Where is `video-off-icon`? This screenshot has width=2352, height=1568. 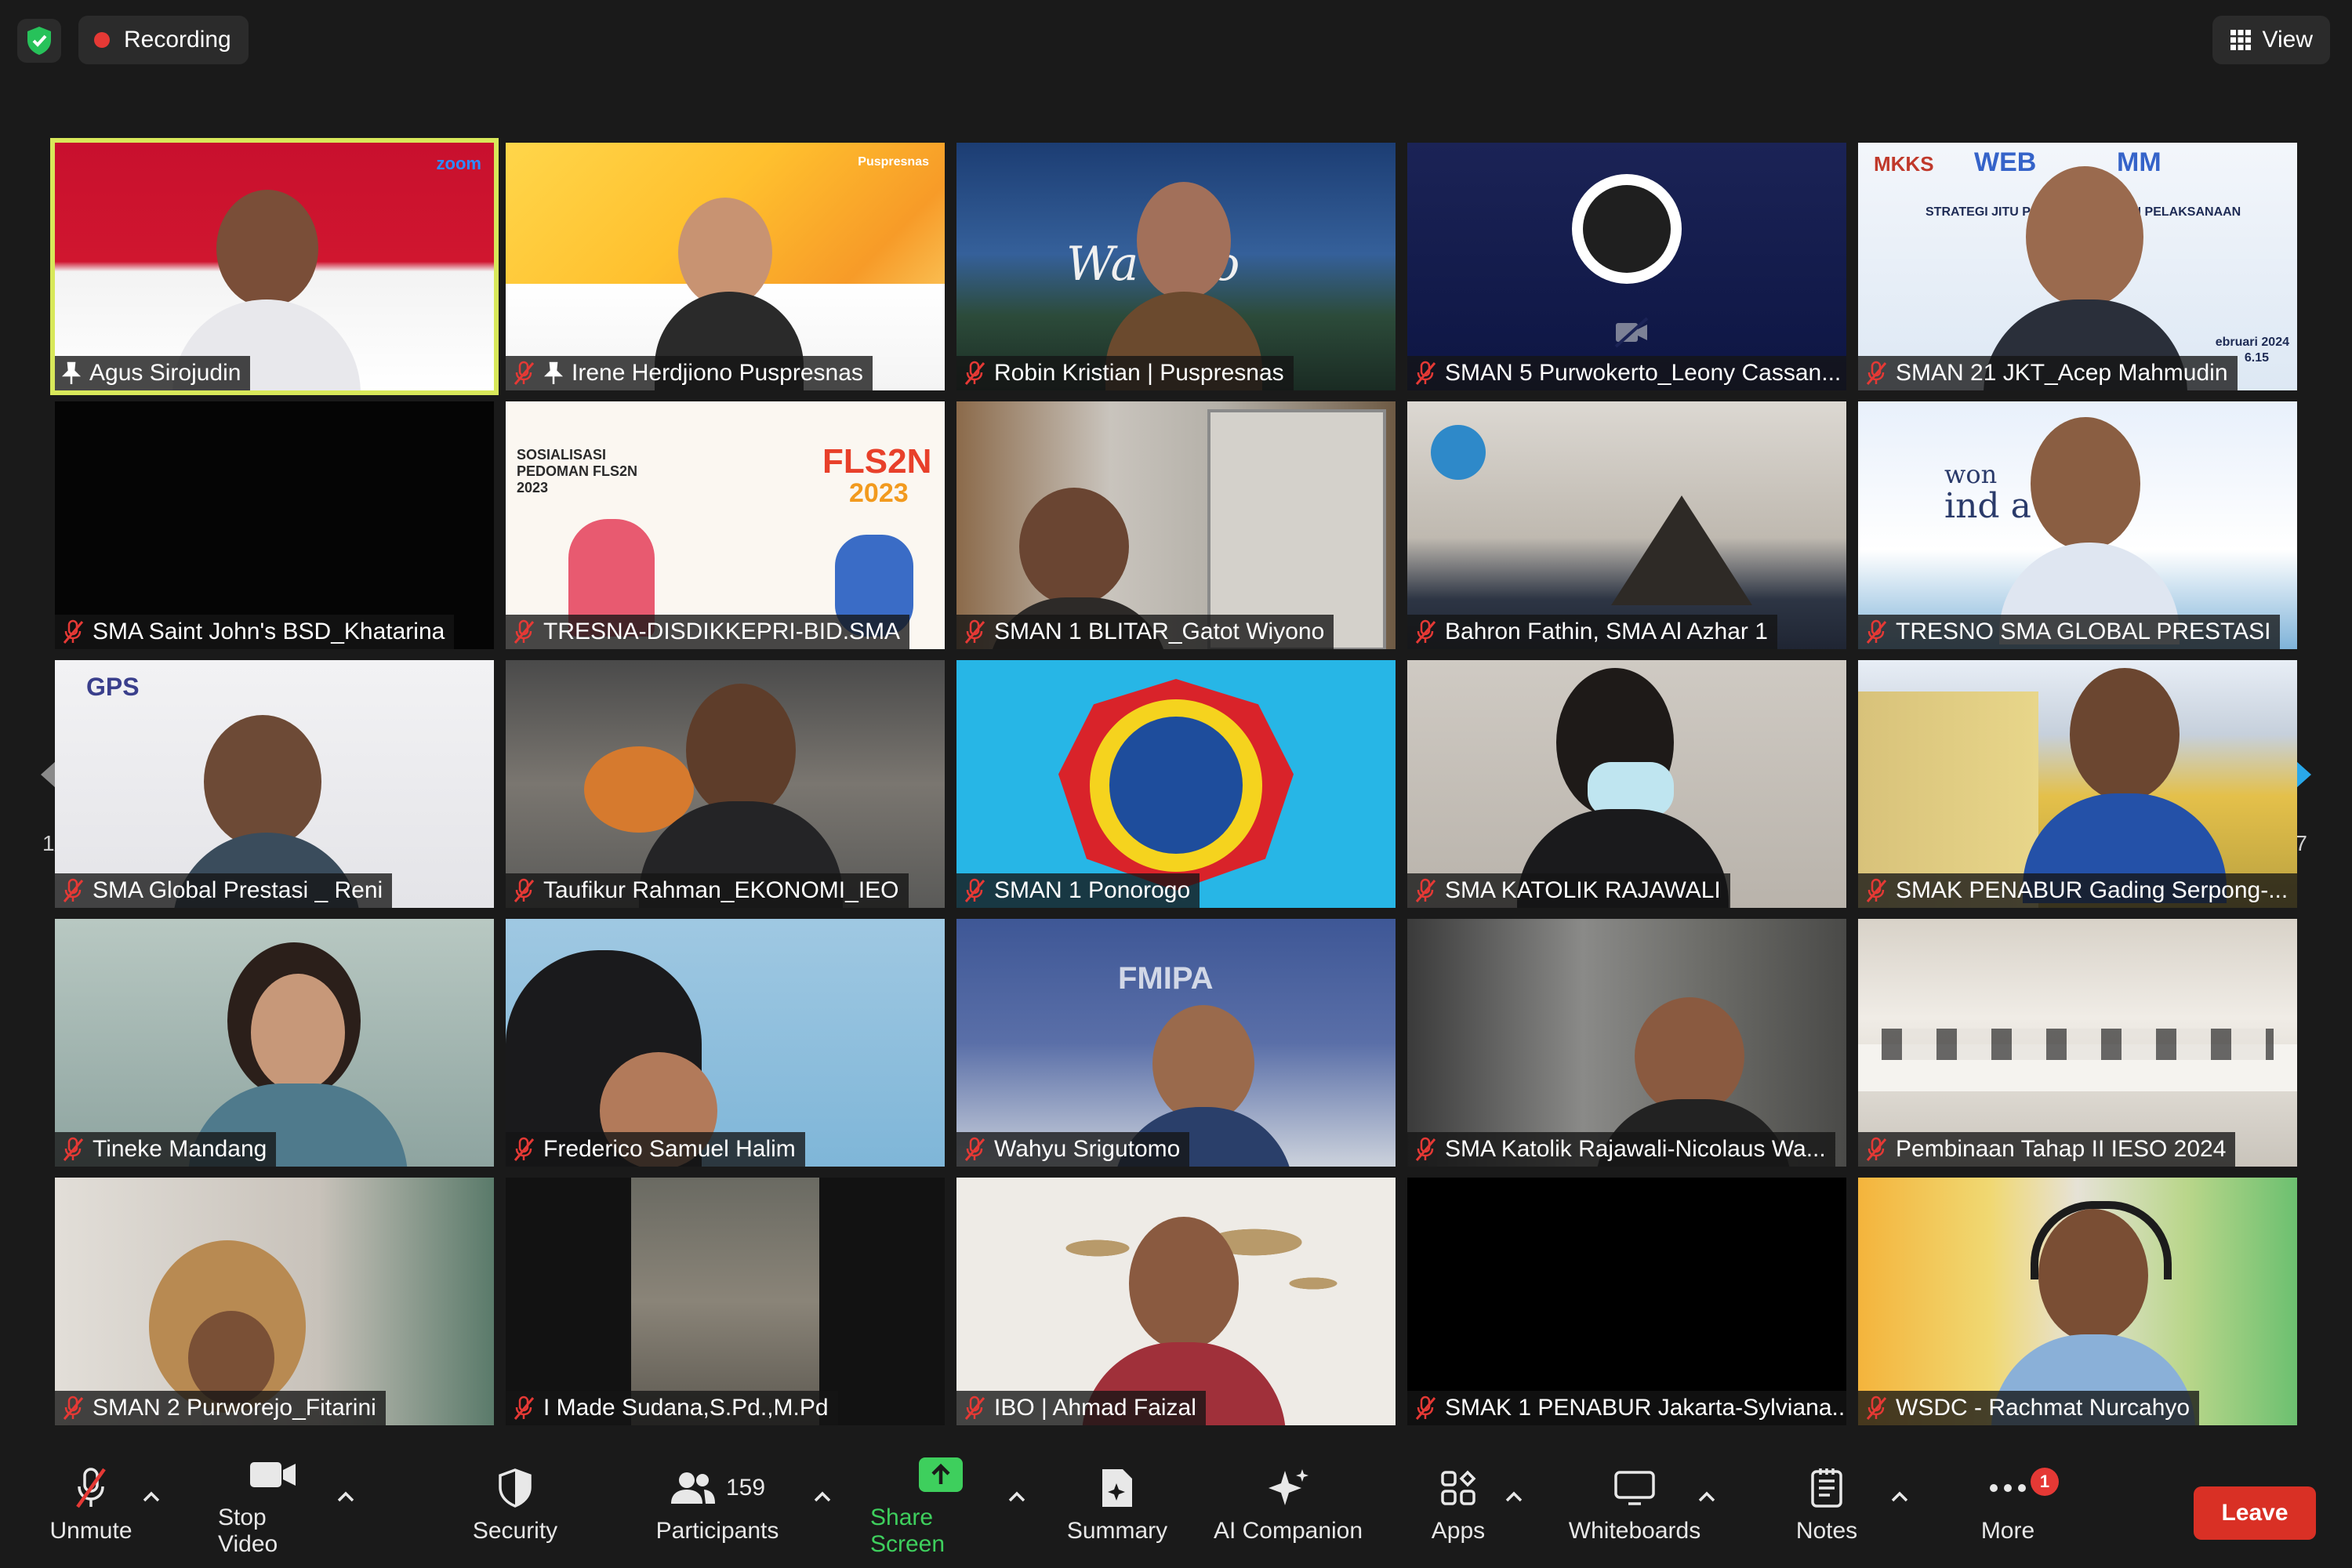
video-off-icon is located at coordinates (1631, 332).